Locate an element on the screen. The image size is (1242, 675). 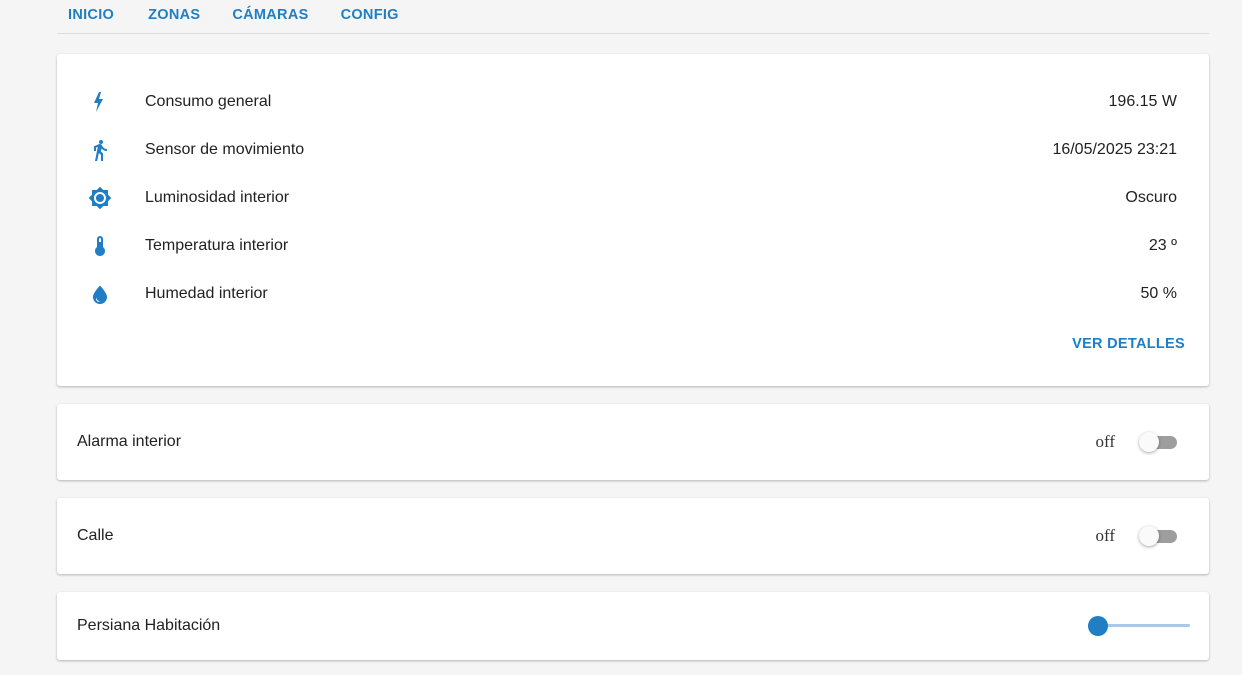
calle-row: Calle off is located at coordinates (633, 536).